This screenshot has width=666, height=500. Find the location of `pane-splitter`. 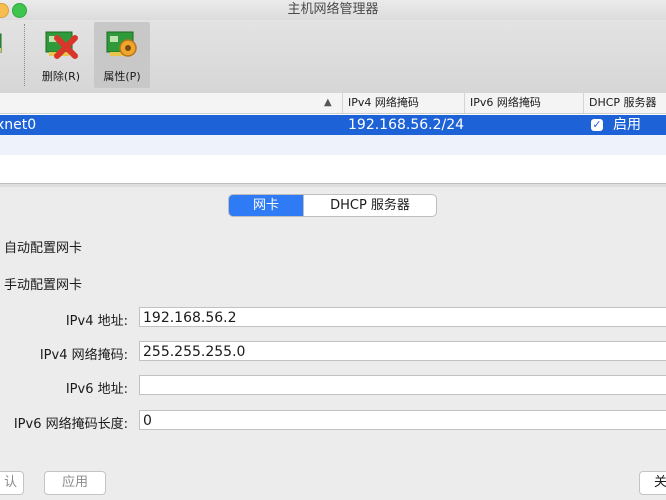

pane-splitter is located at coordinates (333, 185).